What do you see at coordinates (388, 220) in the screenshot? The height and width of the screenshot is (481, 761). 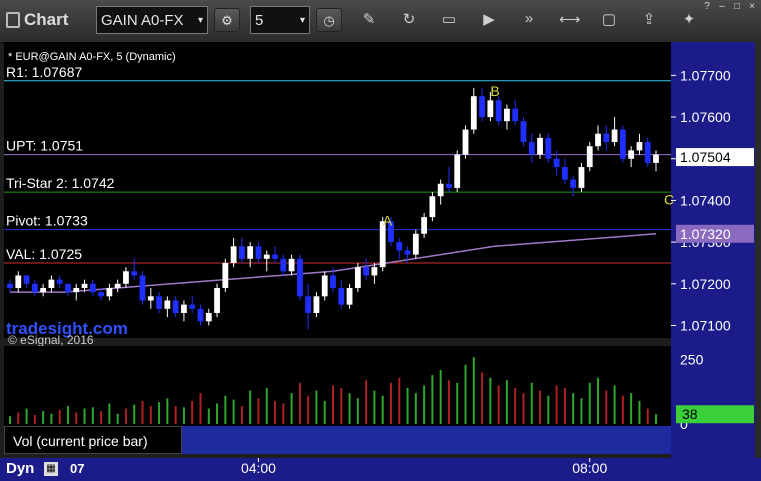 I see `annotation-A: A` at bounding box center [388, 220].